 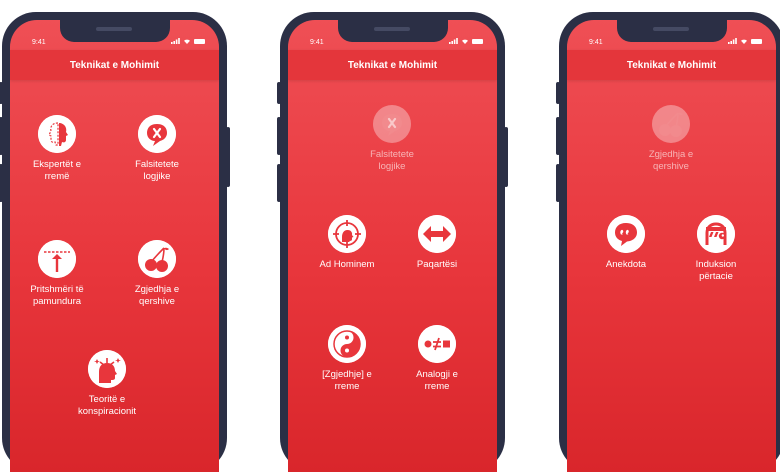 I want to click on false-analogy-icon, so click(x=437, y=344).